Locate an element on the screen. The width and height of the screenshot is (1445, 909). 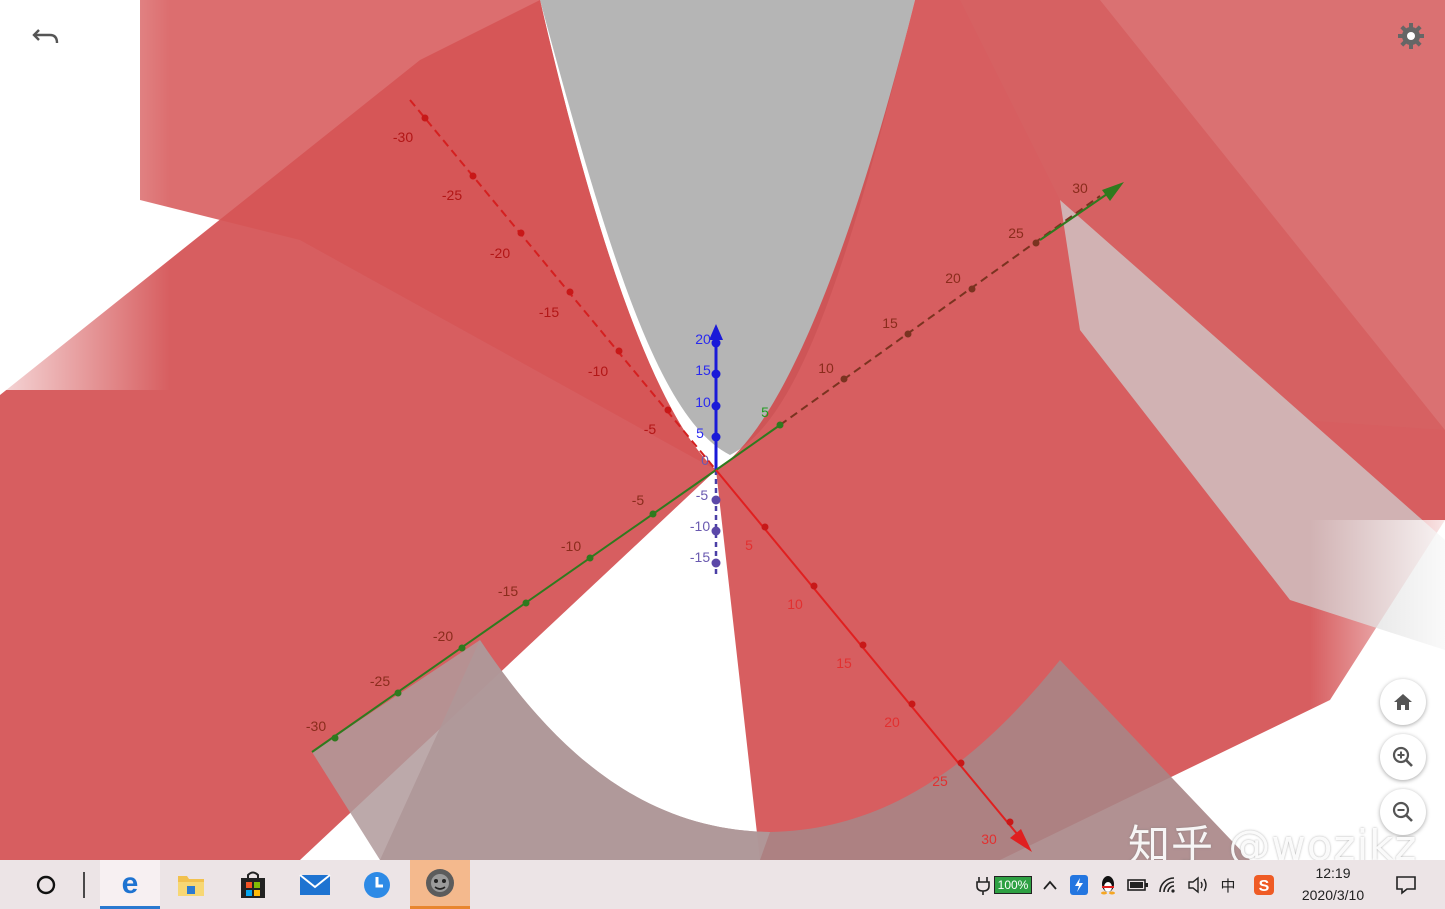
blue-axis-label-neg5: -5 is located at coordinates (702, 495).